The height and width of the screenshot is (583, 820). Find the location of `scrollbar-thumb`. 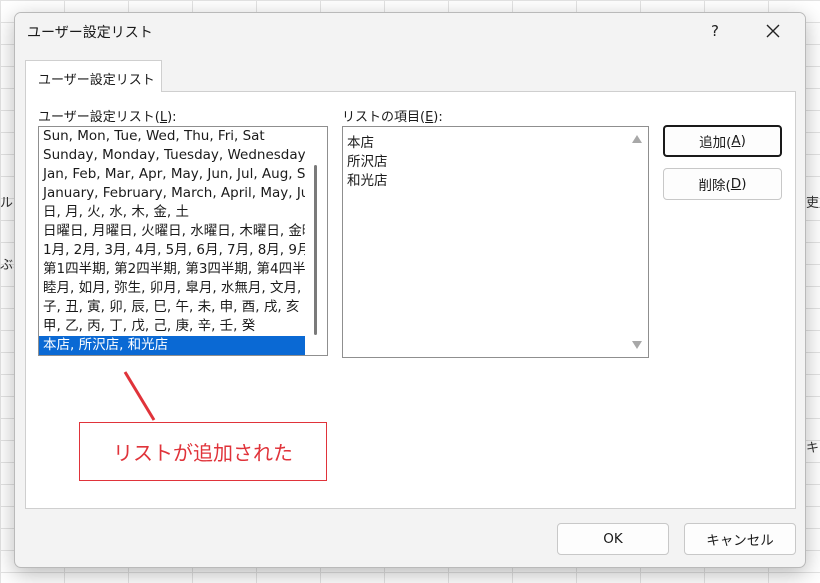

scrollbar-thumb is located at coordinates (315, 250).